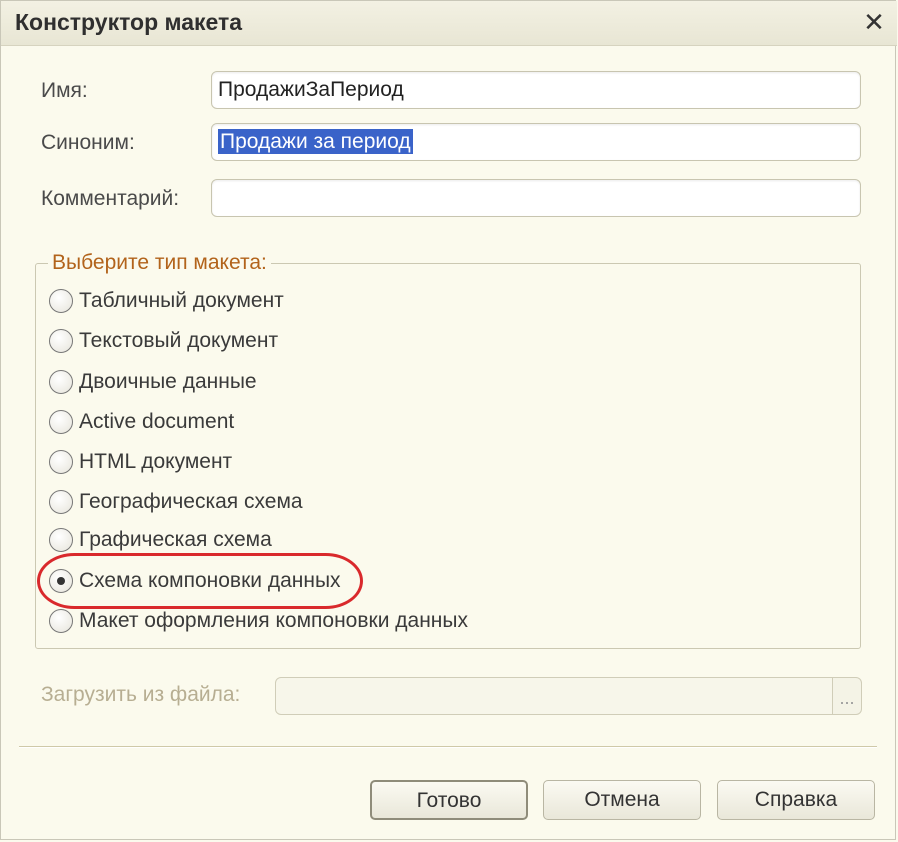 Image resolution: width=898 pixels, height=842 pixels. Describe the element at coordinates (796, 800) in the screenshot. I see `help-button: Справка` at that location.